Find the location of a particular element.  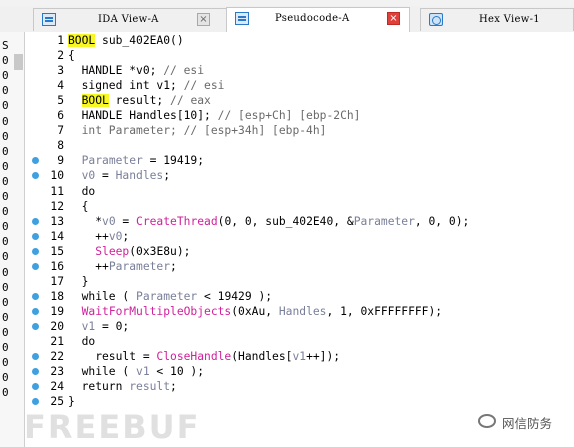

line-number: 21 is located at coordinates (57, 341).